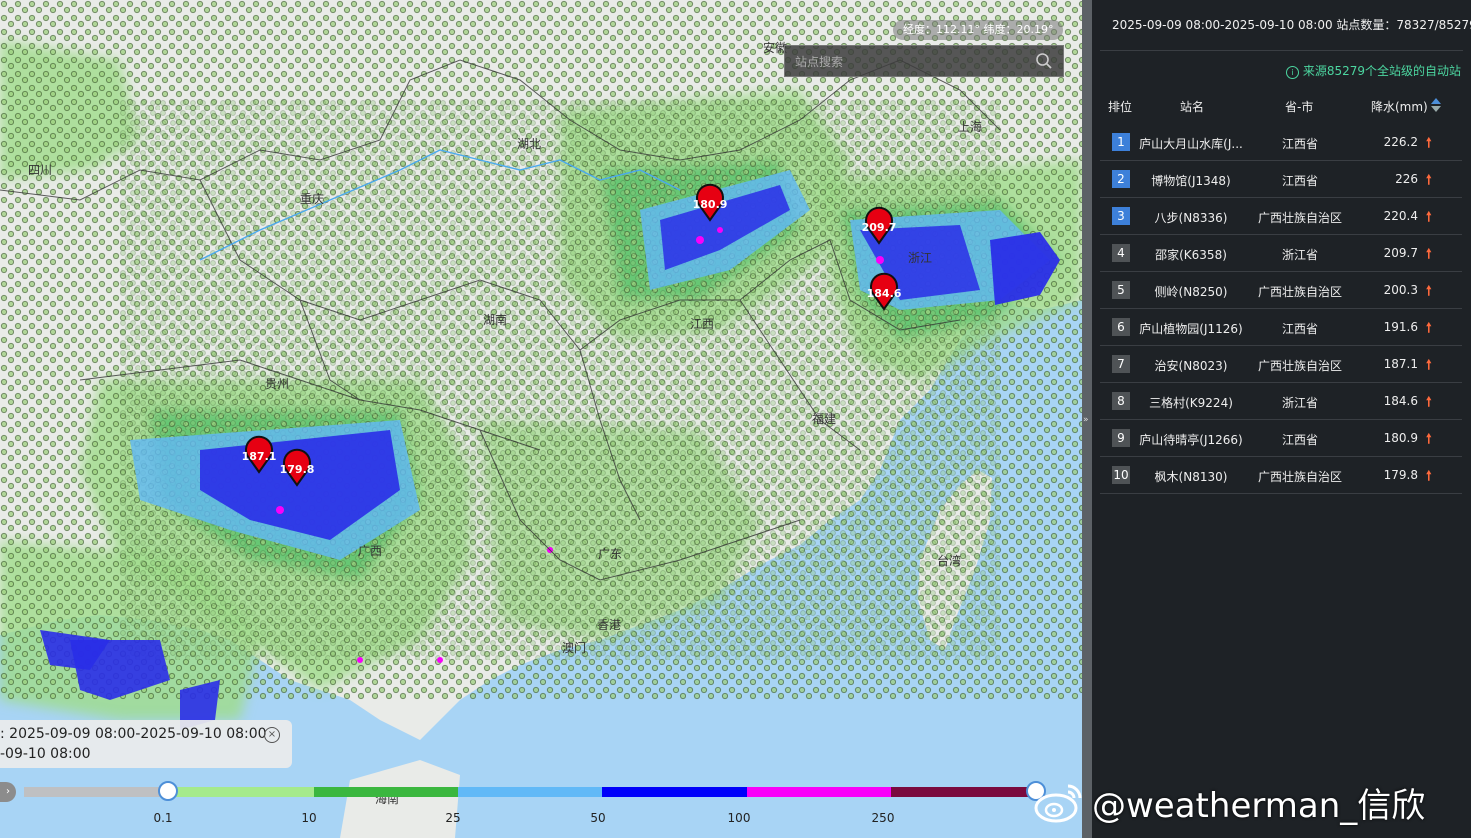 The width and height of the screenshot is (1471, 838). Describe the element at coordinates (879, 227) in the screenshot. I see `marker-value: 209.7` at that location.